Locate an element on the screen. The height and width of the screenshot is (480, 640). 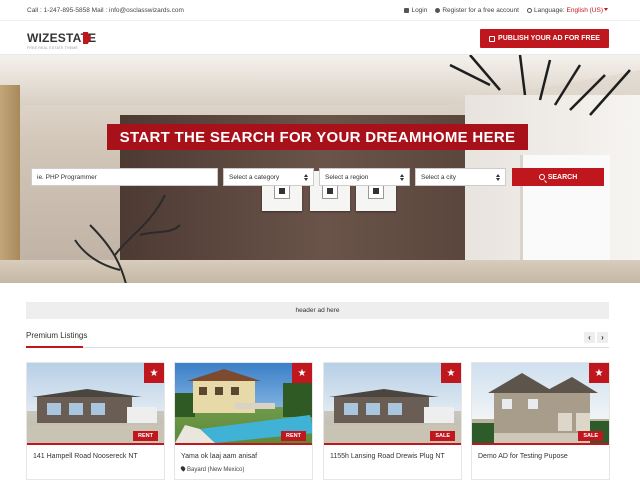
premium-listings-title: Premium Listings is located at coordinates (57, 335).